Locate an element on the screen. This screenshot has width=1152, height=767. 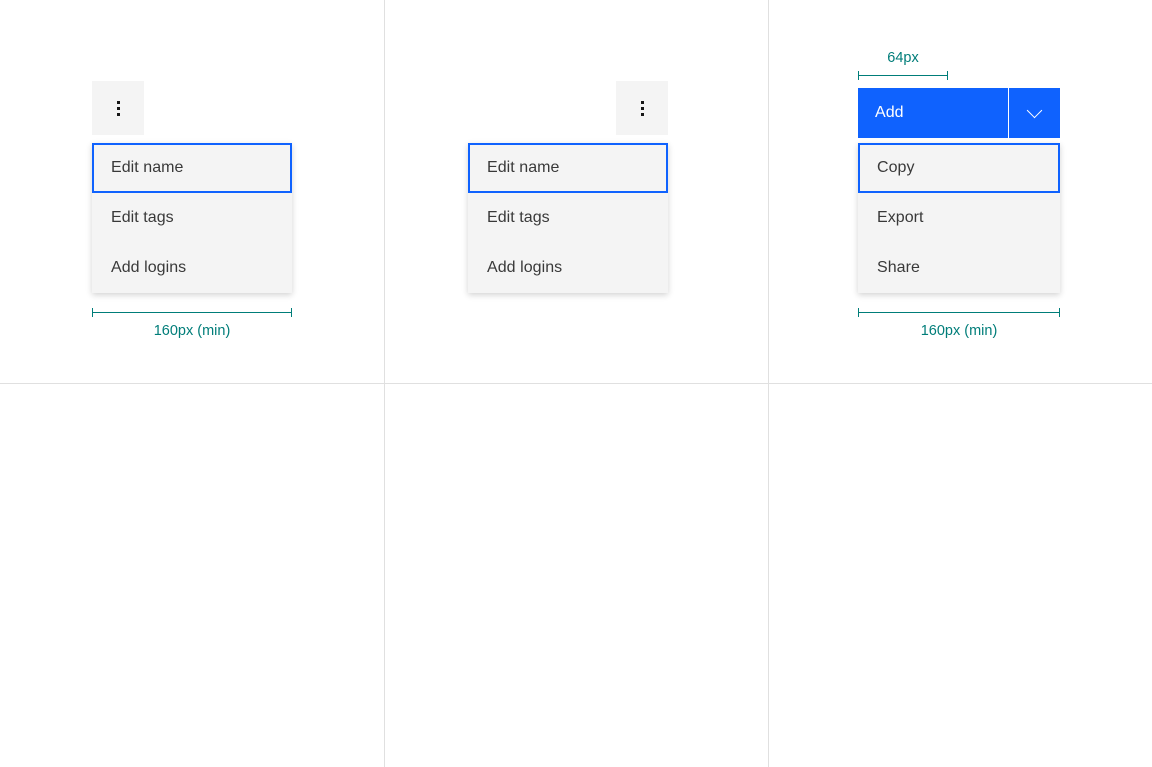
menu-item: Share is located at coordinates (959, 268).